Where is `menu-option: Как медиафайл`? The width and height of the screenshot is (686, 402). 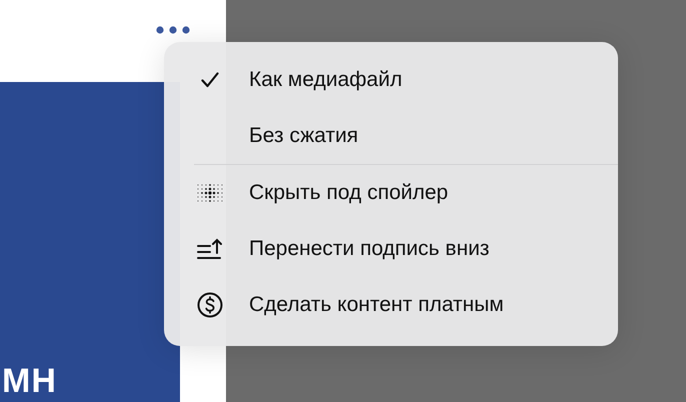 menu-option: Как медиафайл is located at coordinates (391, 80).